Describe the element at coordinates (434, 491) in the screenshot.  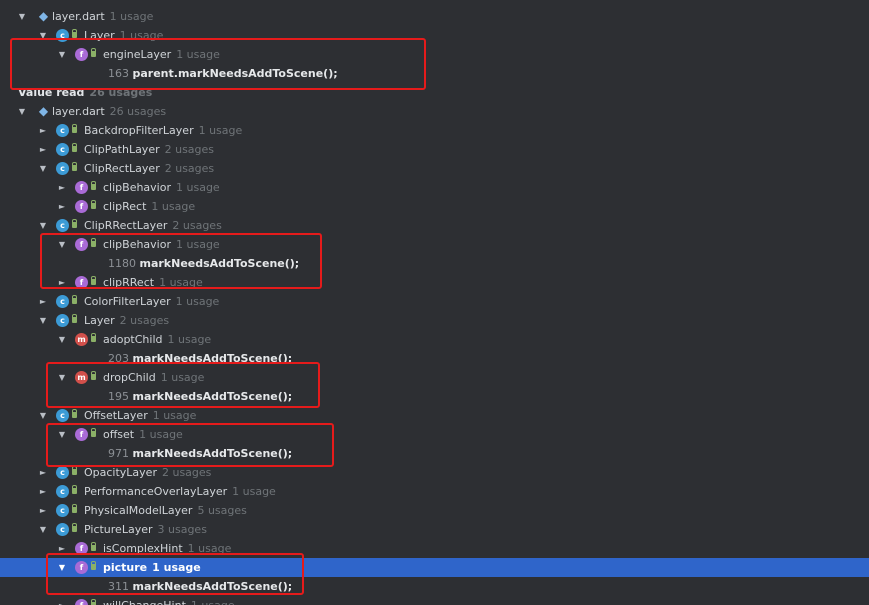
I see `tree-node-row: ► c PerformanceOverlayLayer 1 usage` at that location.